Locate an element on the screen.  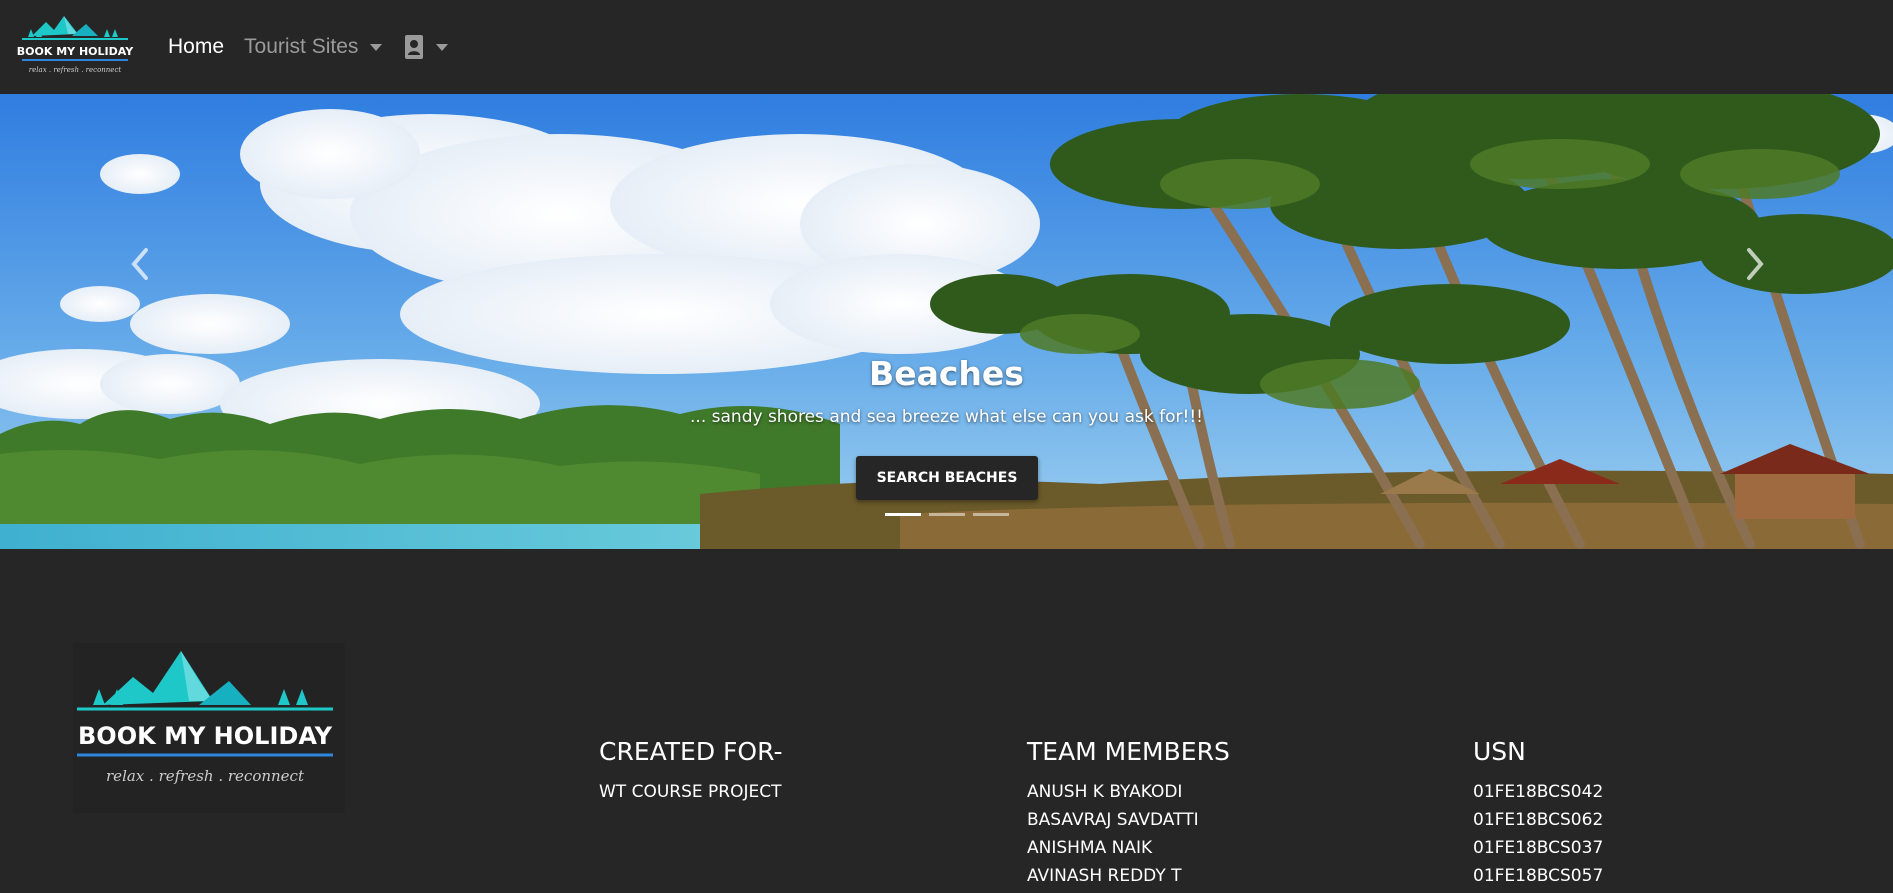
contact-card-icon is located at coordinates (414, 47).